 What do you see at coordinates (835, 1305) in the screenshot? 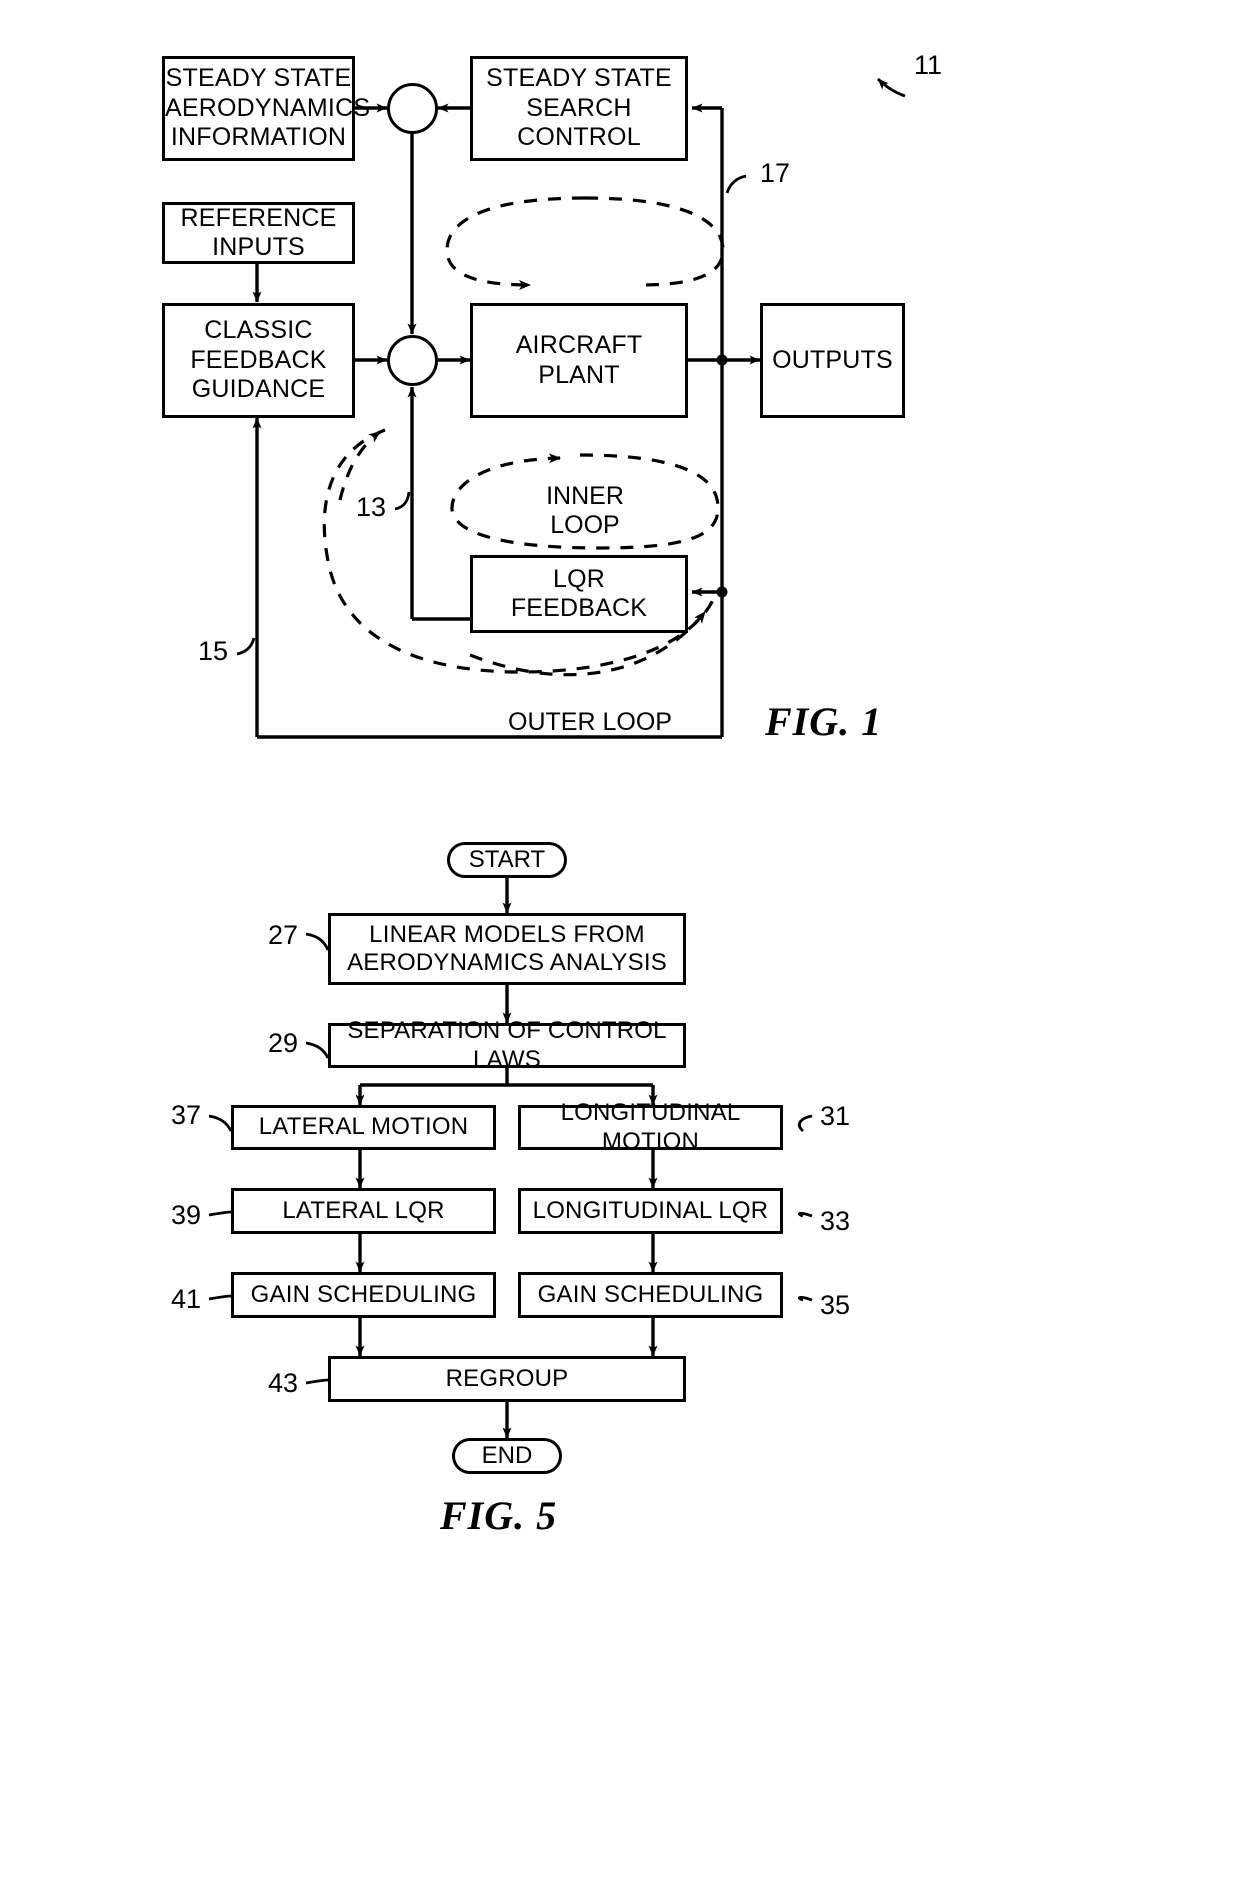
I see `ref-numeral-35: 35` at bounding box center [835, 1305].